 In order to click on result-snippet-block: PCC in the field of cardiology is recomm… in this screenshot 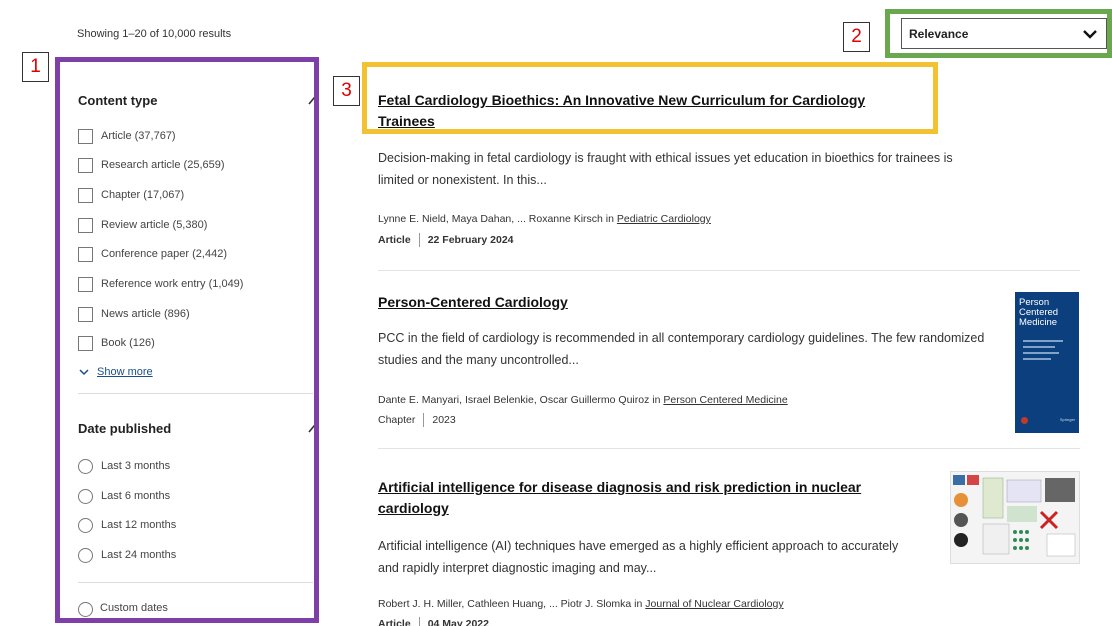, I will do `click(685, 349)`.